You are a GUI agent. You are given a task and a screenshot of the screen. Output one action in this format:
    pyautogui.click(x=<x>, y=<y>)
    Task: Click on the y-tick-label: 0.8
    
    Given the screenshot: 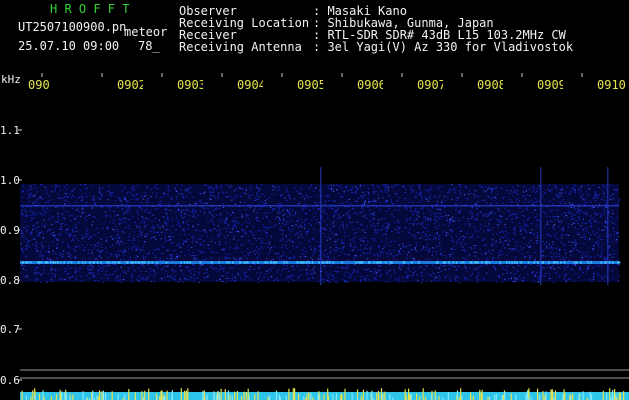 What is the action you would take?
    pyautogui.click(x=10, y=280)
    